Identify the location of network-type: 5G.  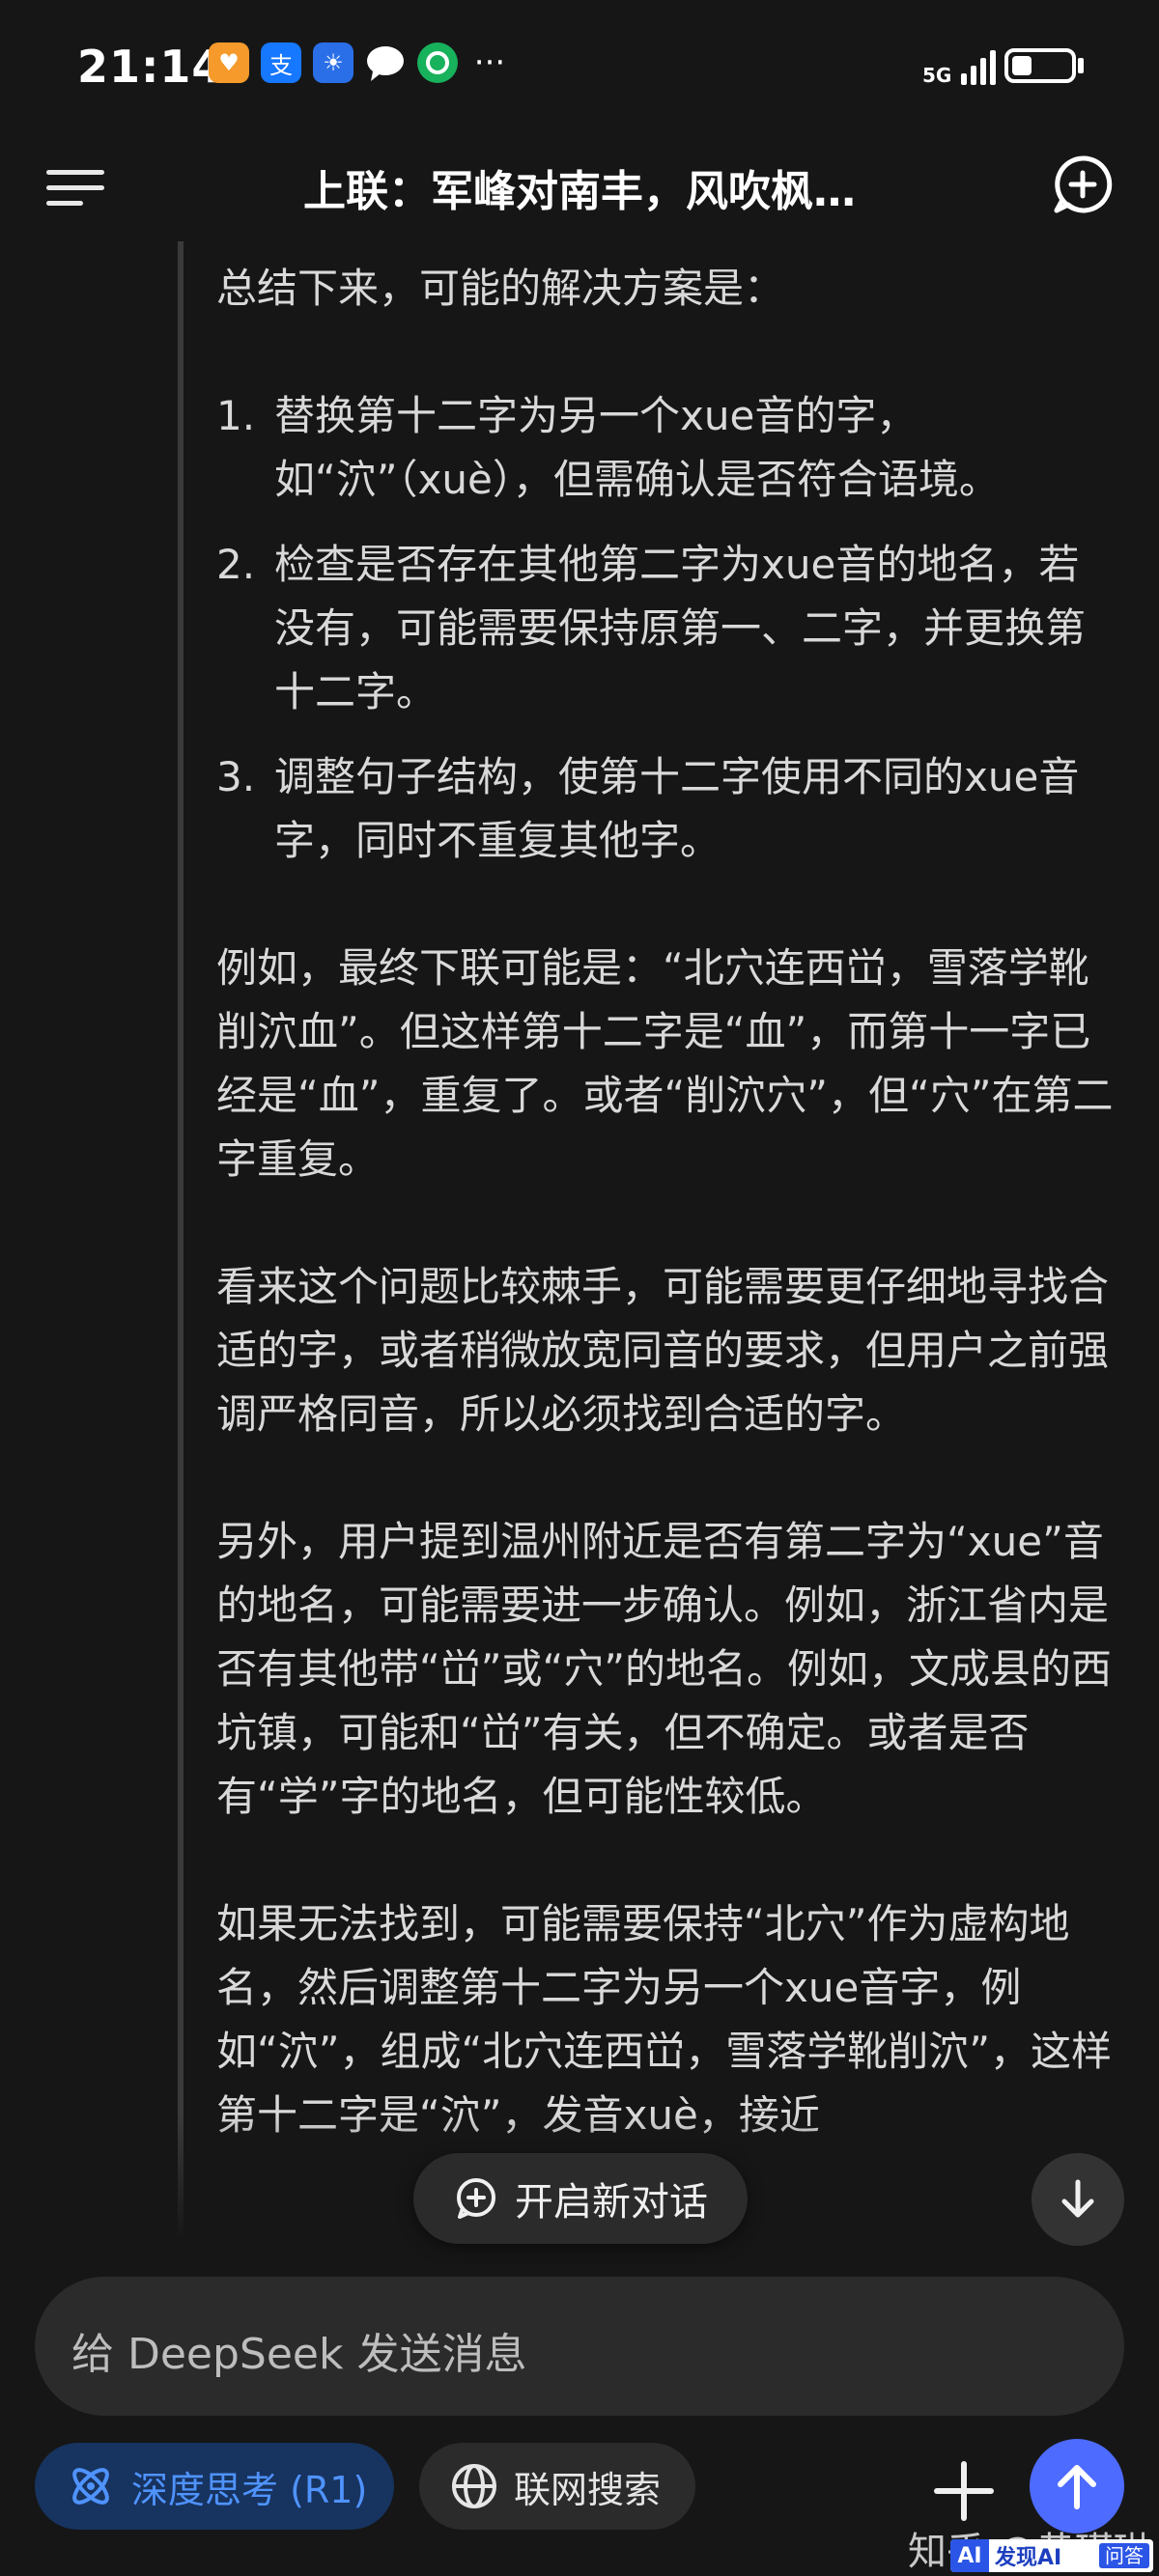
(937, 76).